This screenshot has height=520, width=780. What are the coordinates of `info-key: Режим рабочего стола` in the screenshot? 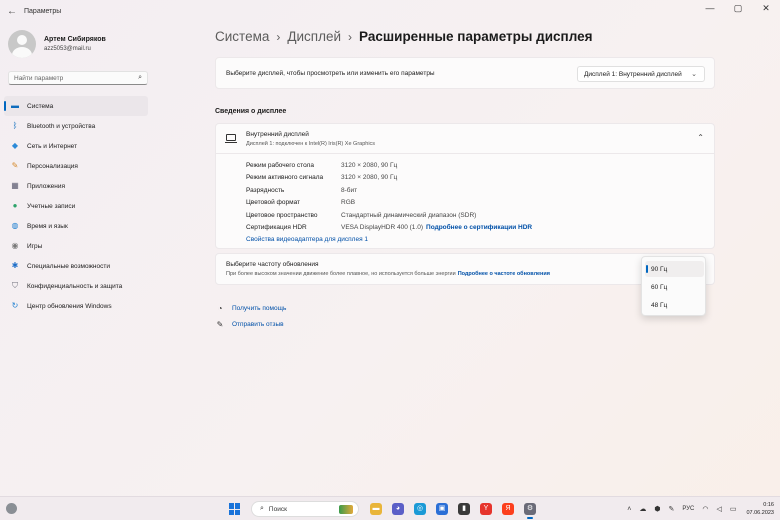 It's located at (280, 165).